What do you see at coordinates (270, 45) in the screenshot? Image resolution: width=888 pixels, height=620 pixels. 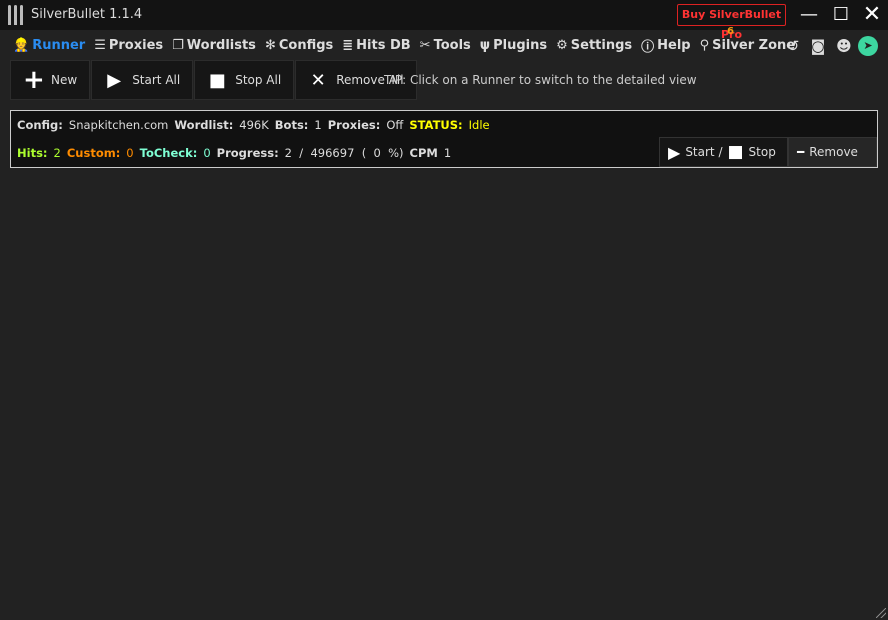 I see `gear-wheel-icon: ✻` at bounding box center [270, 45].